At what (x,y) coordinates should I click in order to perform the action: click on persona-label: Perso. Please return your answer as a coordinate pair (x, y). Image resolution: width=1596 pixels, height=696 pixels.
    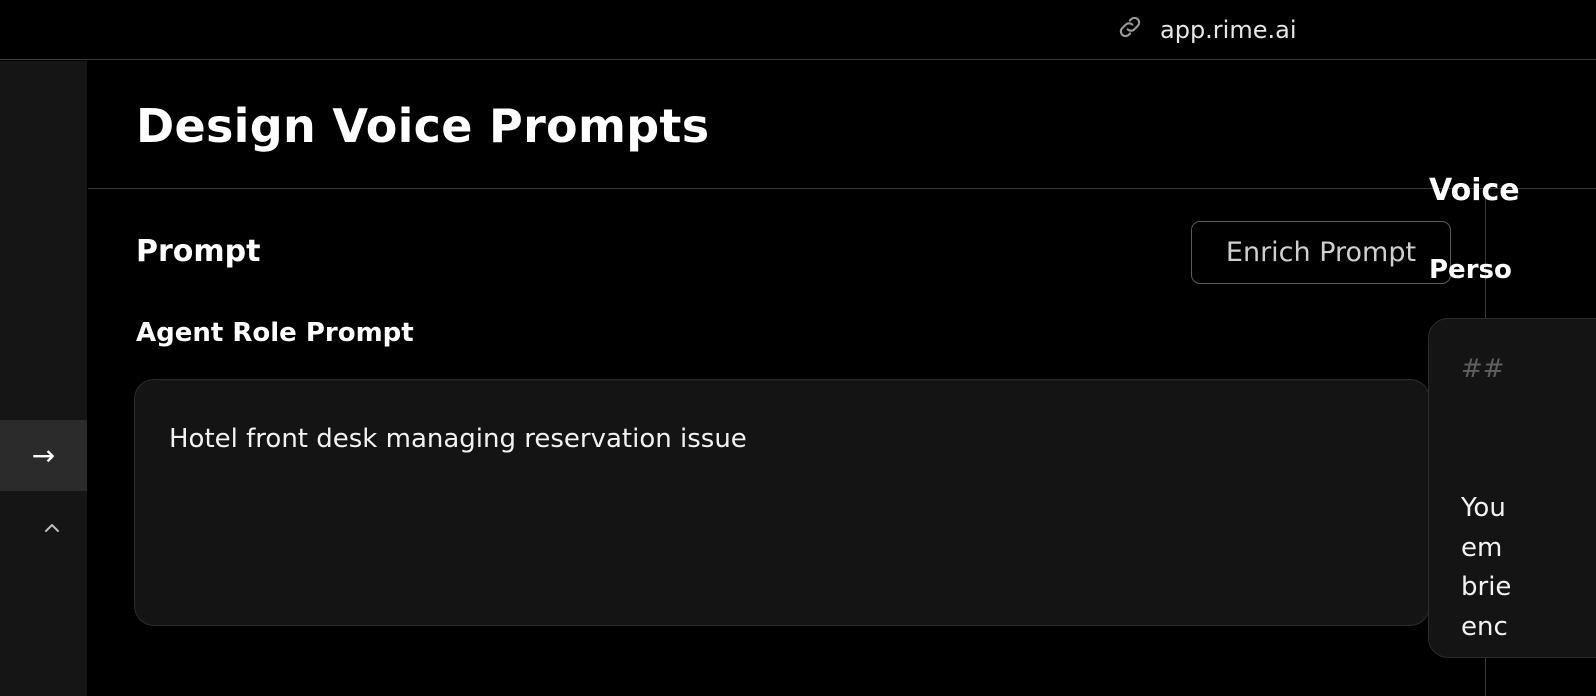
    Looking at the image, I should click on (1470, 270).